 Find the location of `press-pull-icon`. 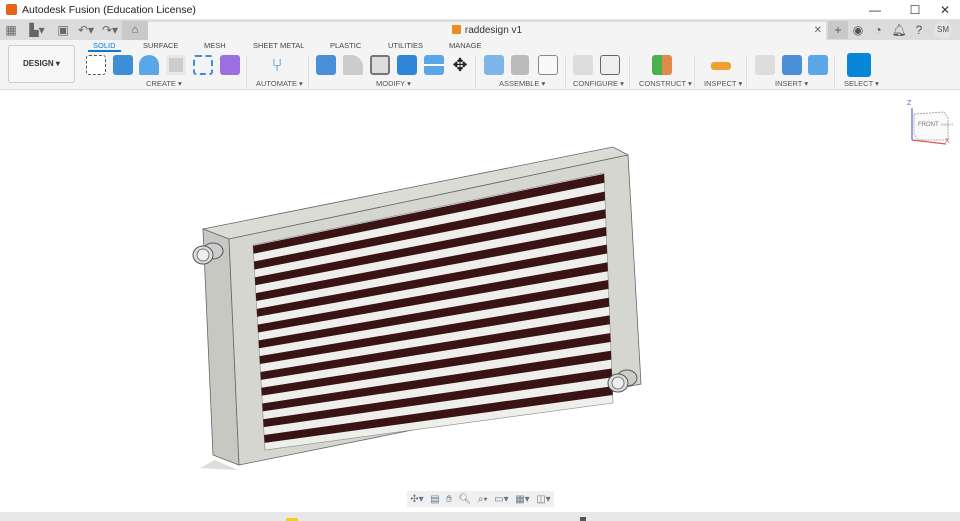

press-pull-icon is located at coordinates (326, 65).